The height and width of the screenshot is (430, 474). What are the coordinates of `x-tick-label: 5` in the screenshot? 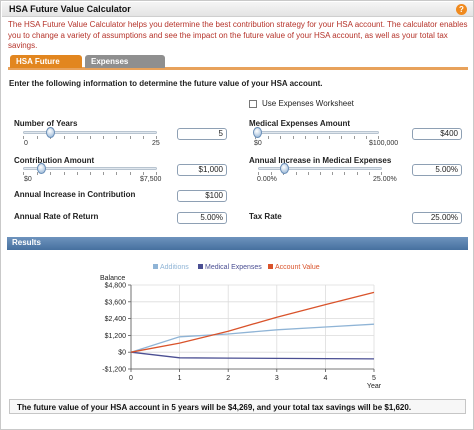 It's located at (374, 378).